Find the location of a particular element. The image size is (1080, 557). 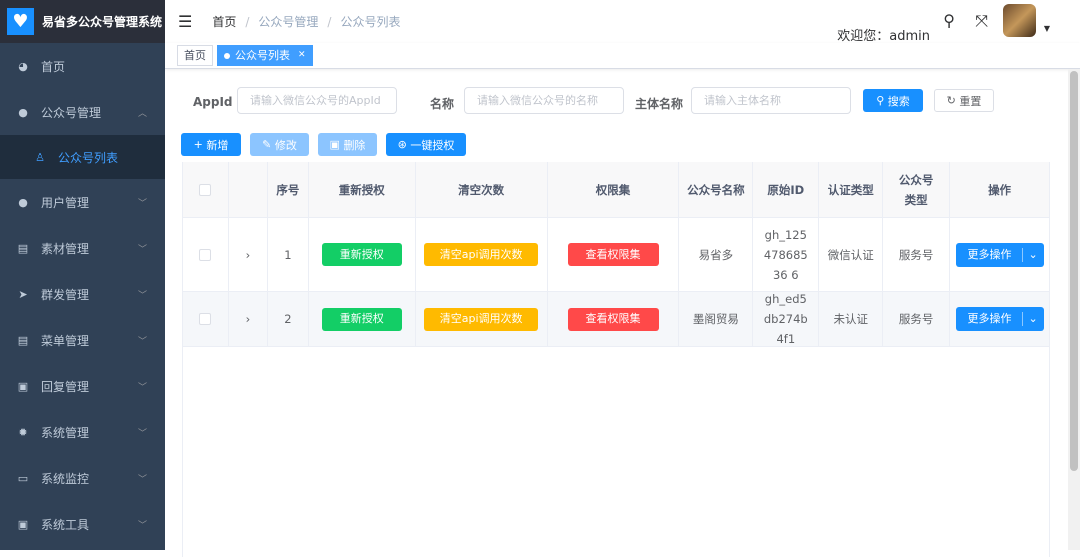

clear-cell: 清空api调用次数 is located at coordinates (482, 254).